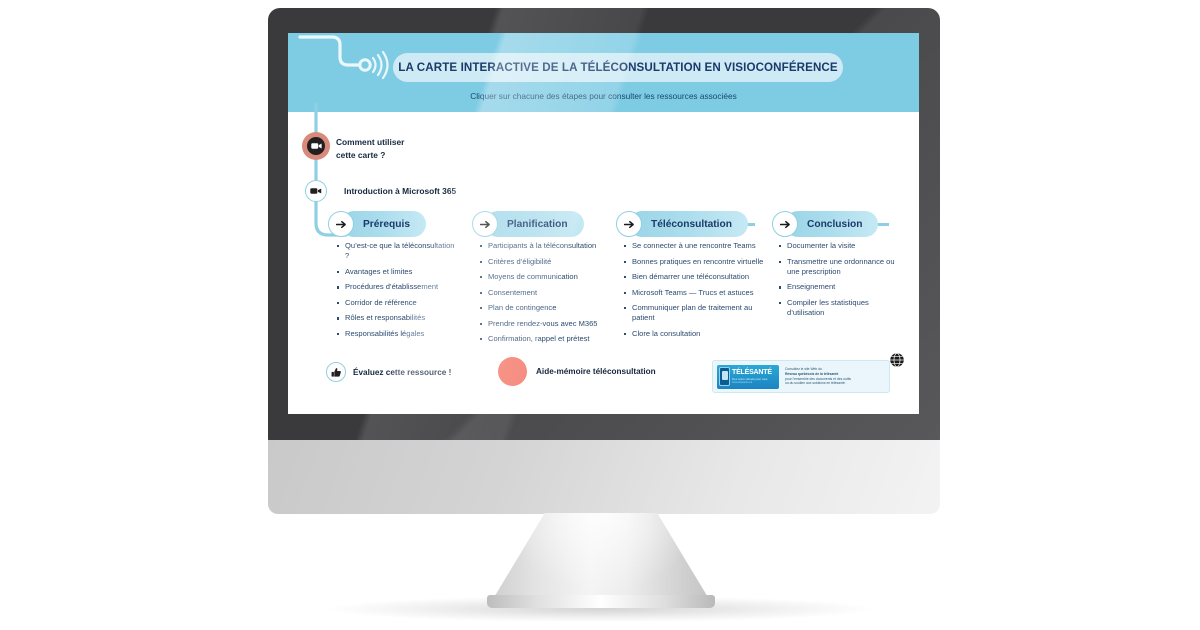 This screenshot has height=630, width=1200. I want to click on wifi-signal-icon, so click(343, 57).